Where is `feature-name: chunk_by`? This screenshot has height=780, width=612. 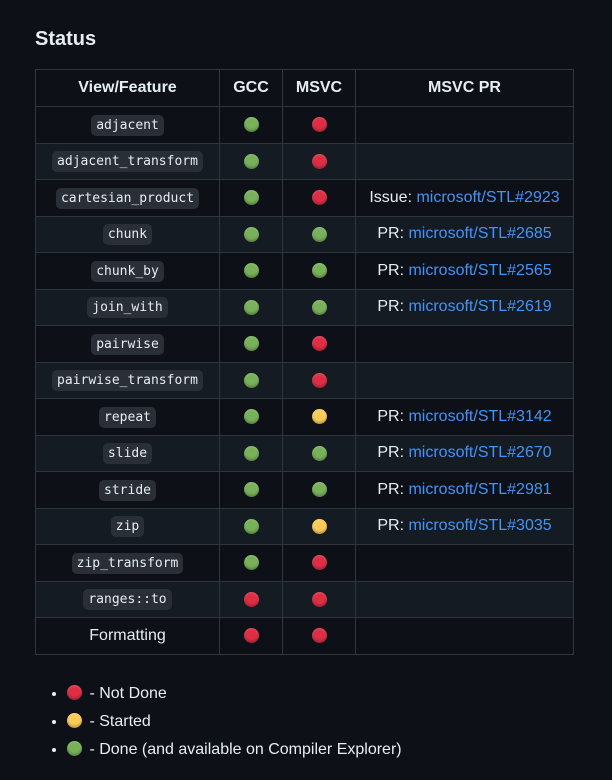 feature-name: chunk_by is located at coordinates (127, 271).